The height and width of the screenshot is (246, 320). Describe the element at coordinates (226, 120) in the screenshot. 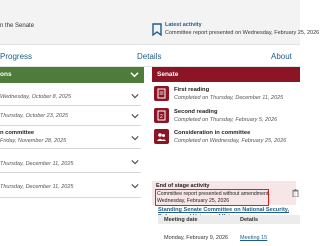

I see `senate-stage-date: Completed on Thursday, February 5, 2026` at that location.